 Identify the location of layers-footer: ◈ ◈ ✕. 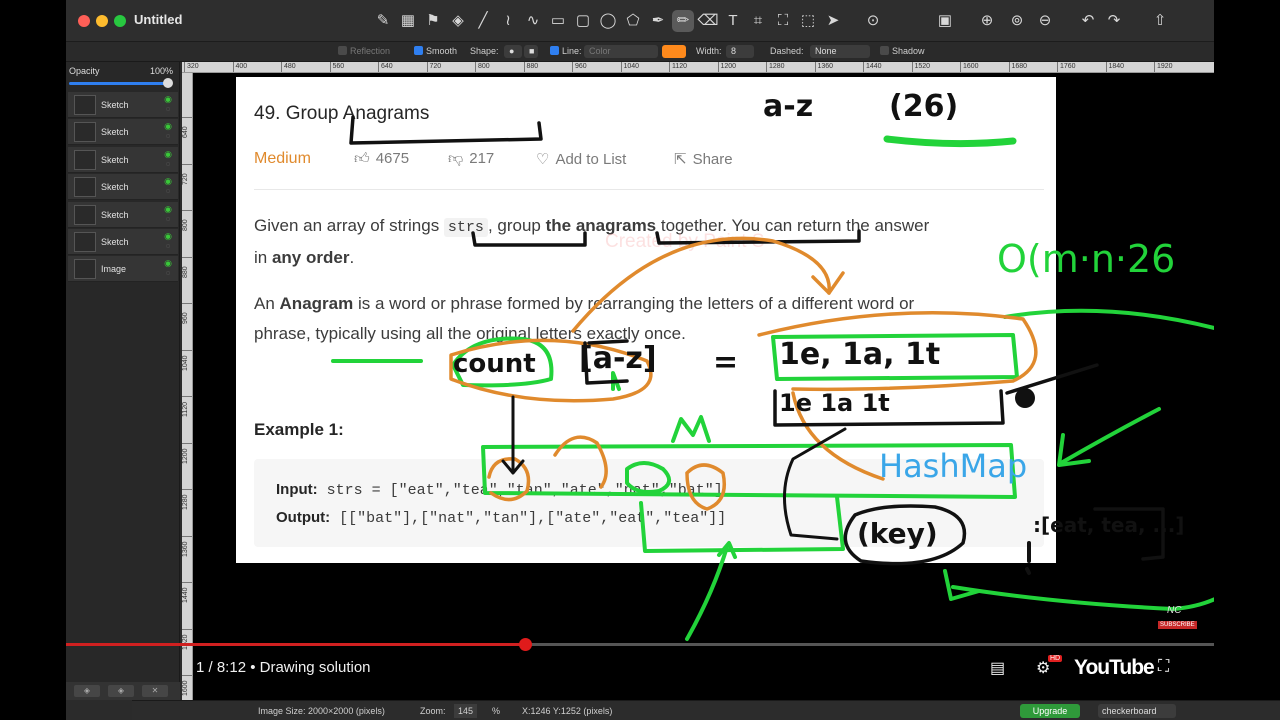
(123, 691).